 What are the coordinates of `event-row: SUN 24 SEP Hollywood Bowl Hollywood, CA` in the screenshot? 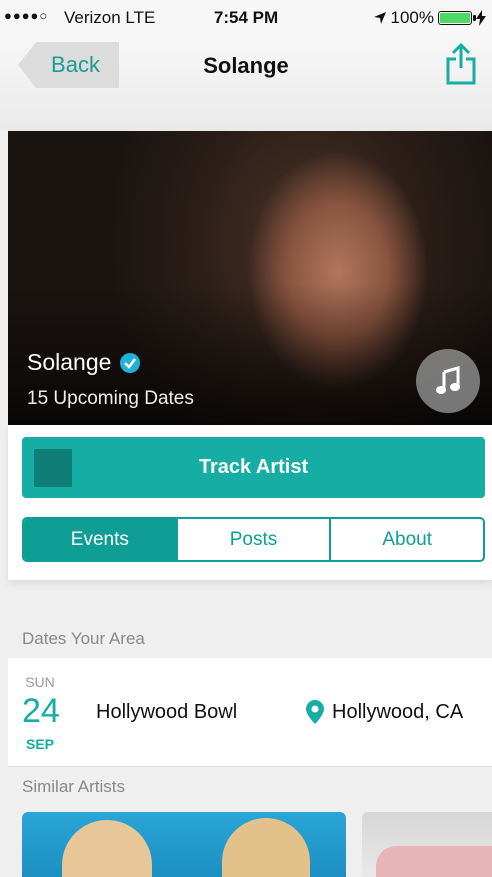 It's located at (250, 712).